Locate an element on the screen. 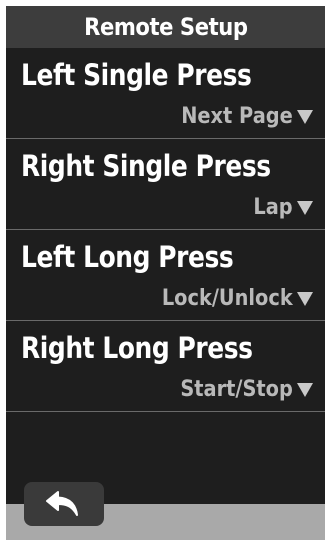  setting-label: Right Single Press is located at coordinates (146, 166).